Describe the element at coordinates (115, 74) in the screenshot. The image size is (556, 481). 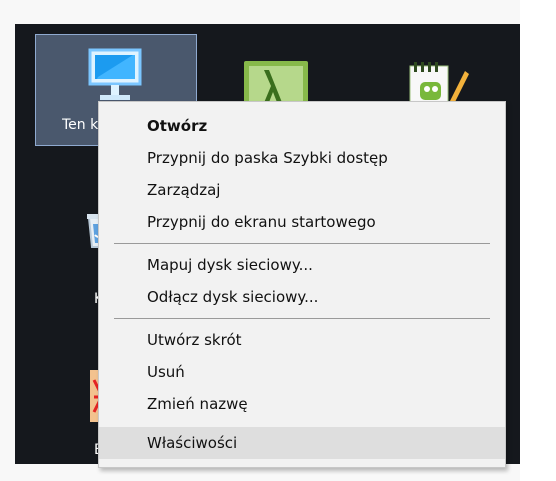
I see `this-pc-icon` at that location.